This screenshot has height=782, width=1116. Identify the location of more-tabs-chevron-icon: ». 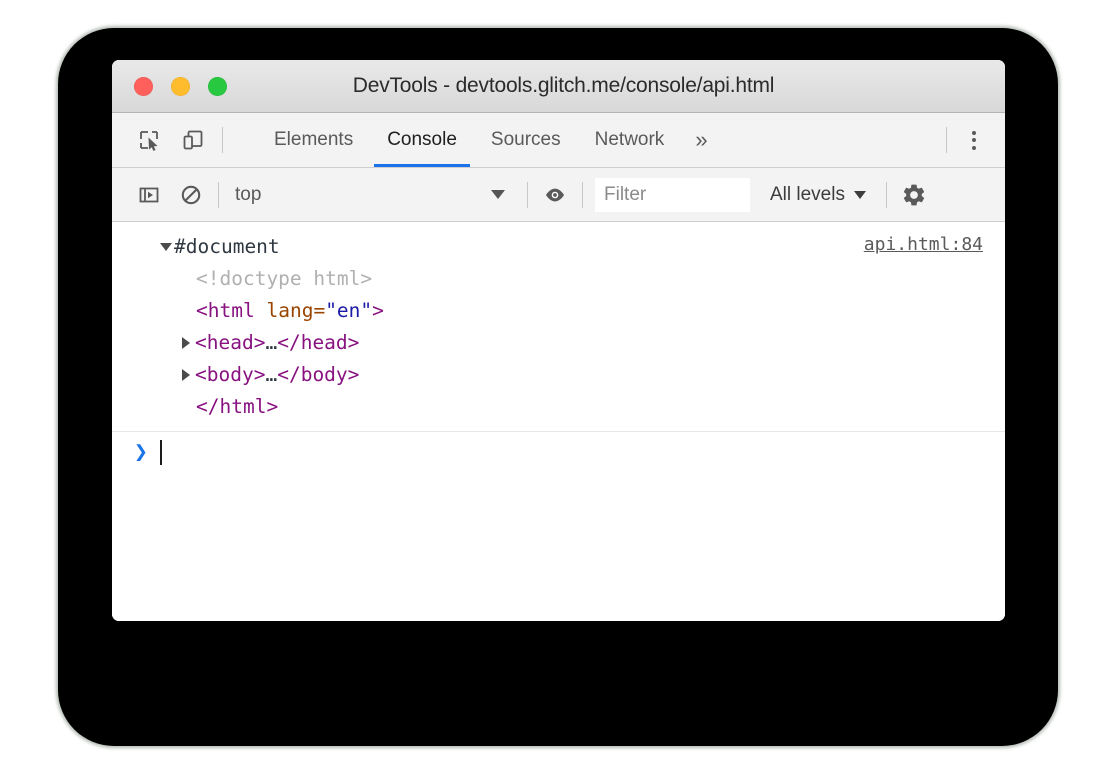
(701, 140).